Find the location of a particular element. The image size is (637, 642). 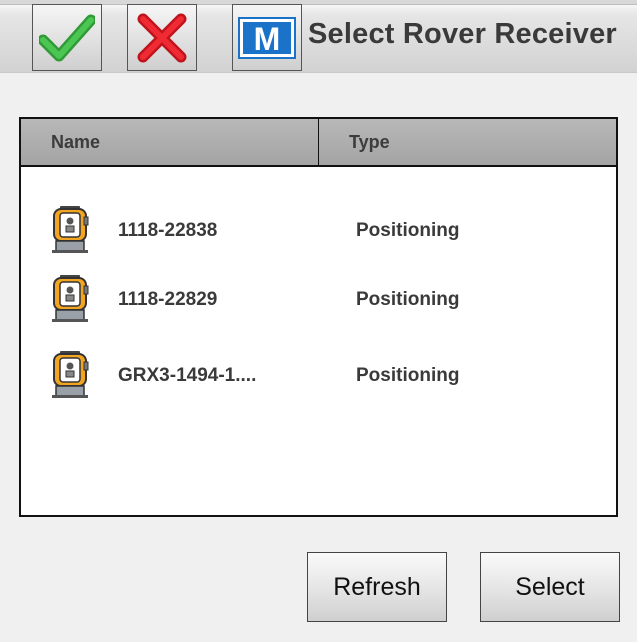

column-header-name: Name is located at coordinates (75, 142).